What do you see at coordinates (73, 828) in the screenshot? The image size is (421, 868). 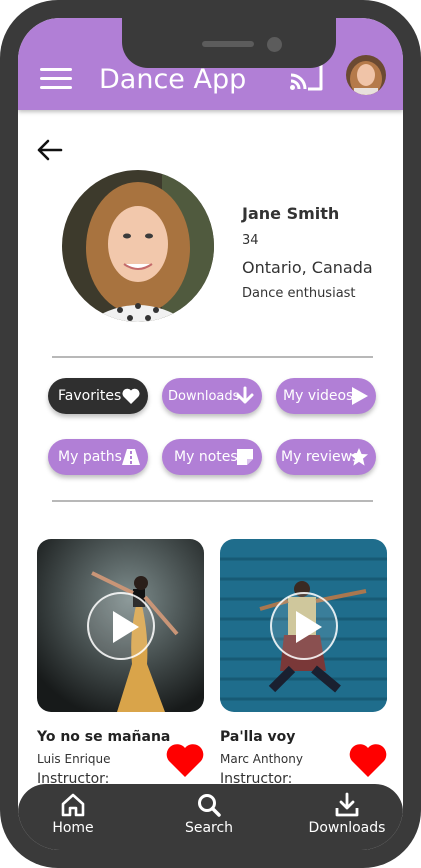 I see `nav-home-label: Home` at bounding box center [73, 828].